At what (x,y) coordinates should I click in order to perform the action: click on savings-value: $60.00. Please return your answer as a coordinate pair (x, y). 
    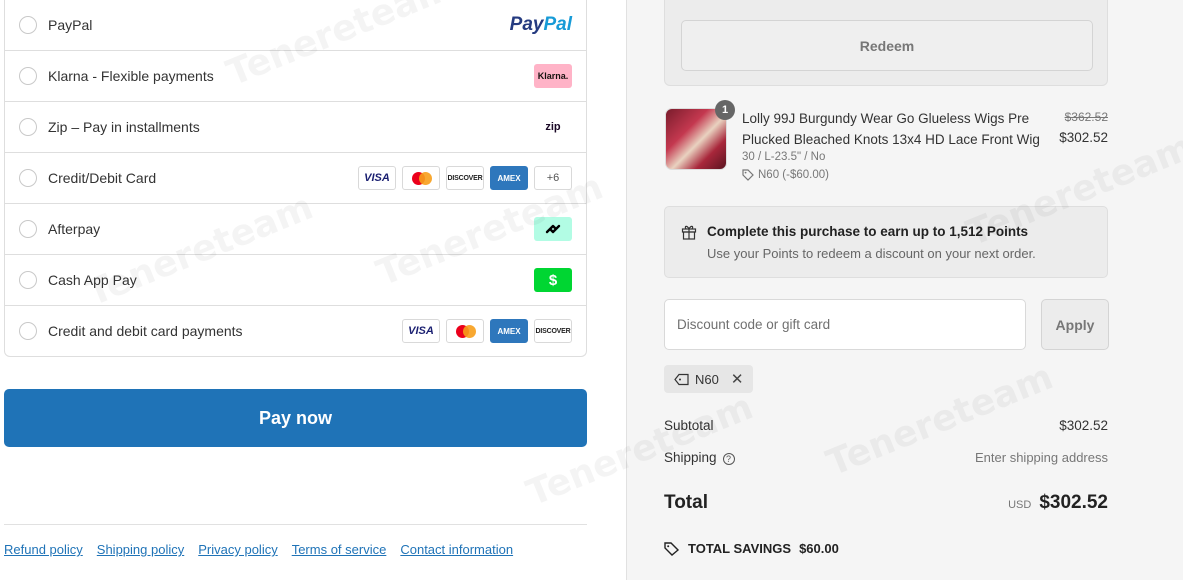
    Looking at the image, I should click on (819, 548).